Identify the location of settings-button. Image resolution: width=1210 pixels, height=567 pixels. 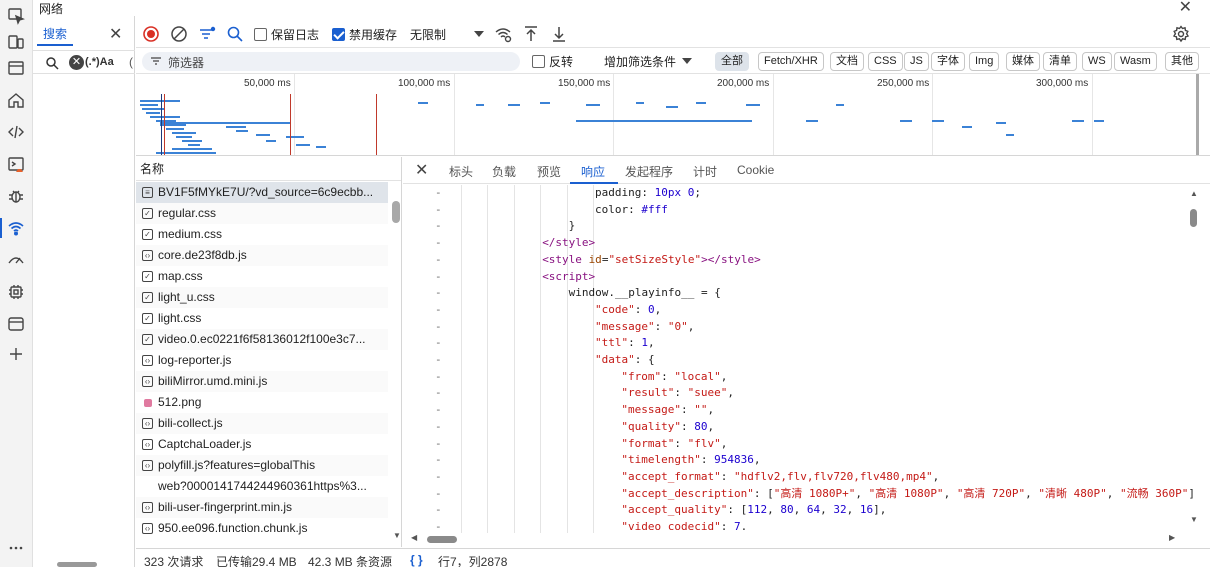
(1181, 34).